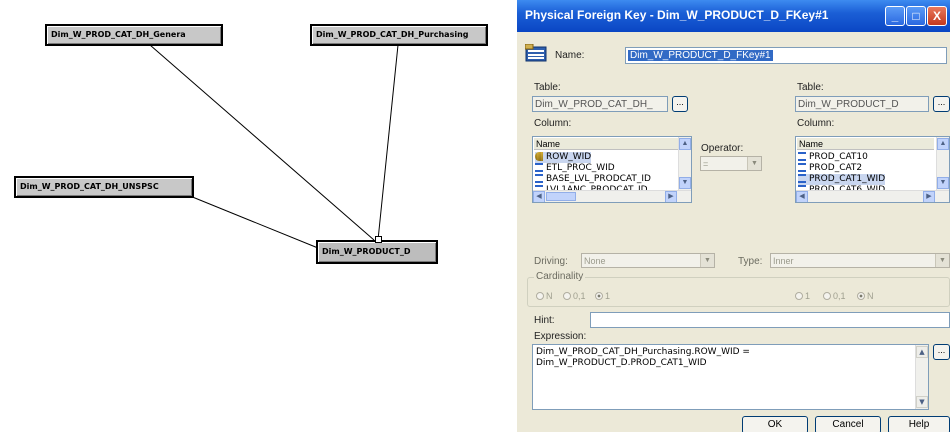 This screenshot has height=432, width=950. I want to click on right-column-label: Column:, so click(816, 123).